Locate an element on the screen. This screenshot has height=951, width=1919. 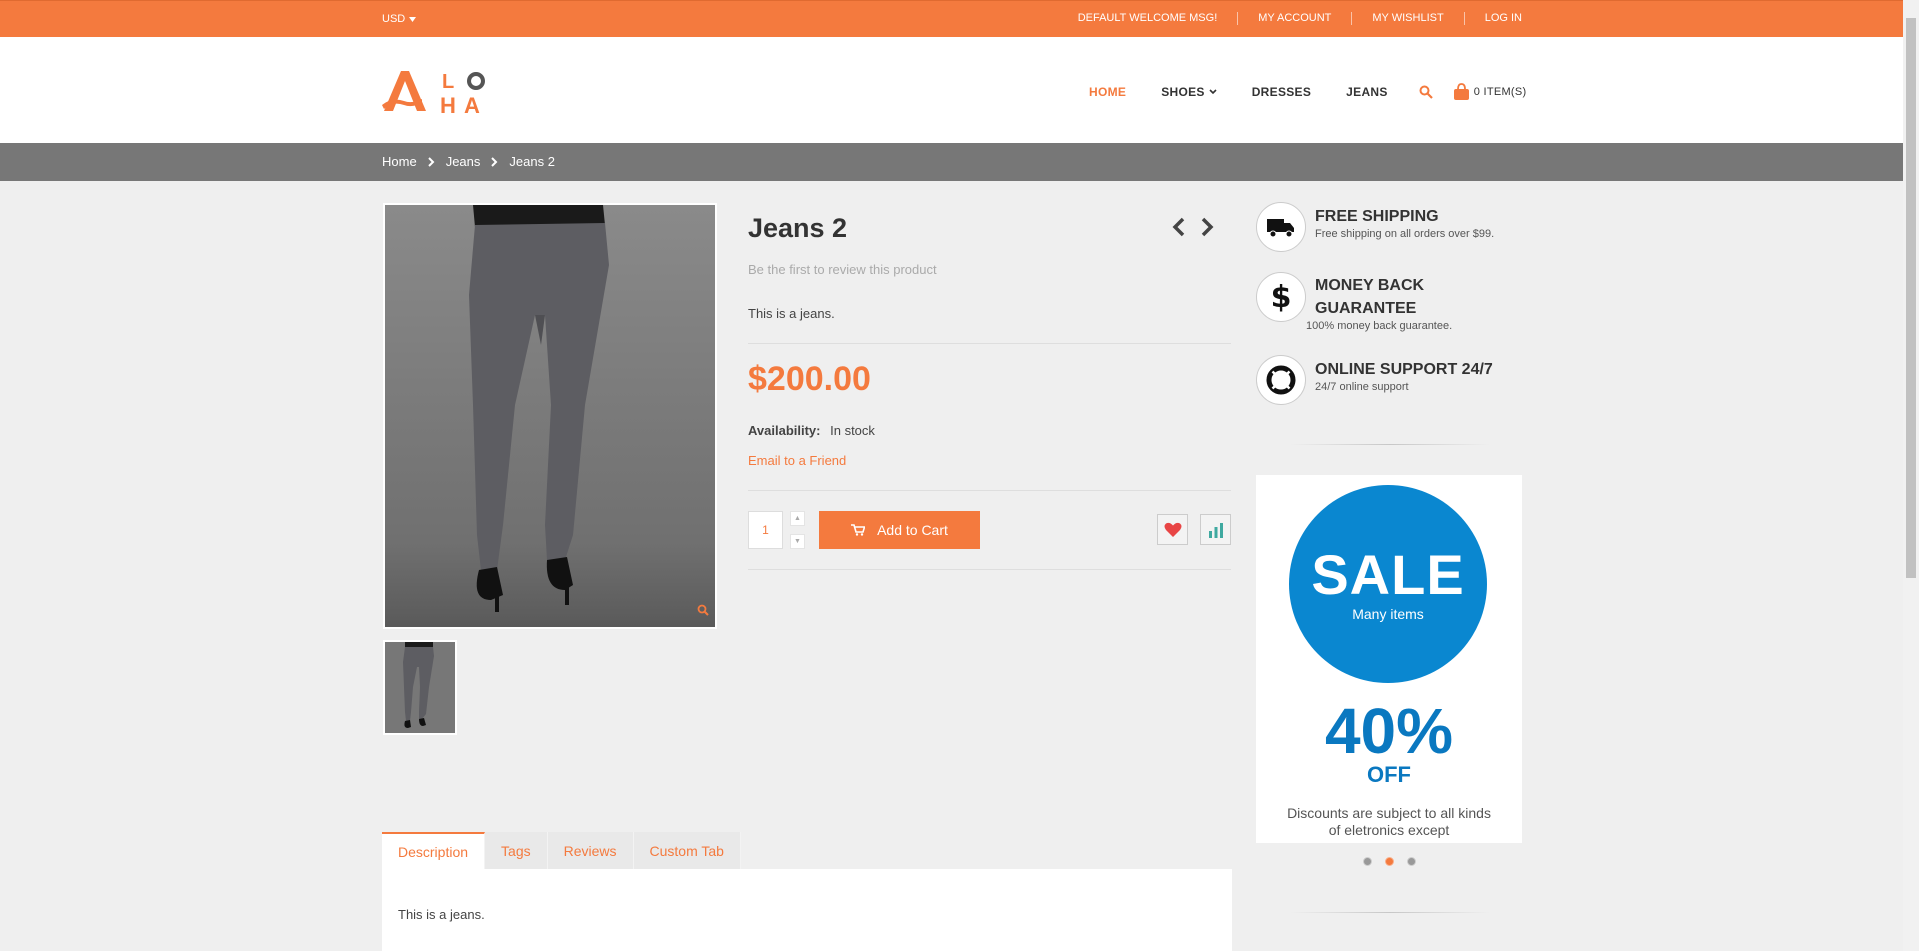
main-nav: HOME SHOES DRESSES JEANS 0 ITEM(S) is located at coordinates (1308, 92).